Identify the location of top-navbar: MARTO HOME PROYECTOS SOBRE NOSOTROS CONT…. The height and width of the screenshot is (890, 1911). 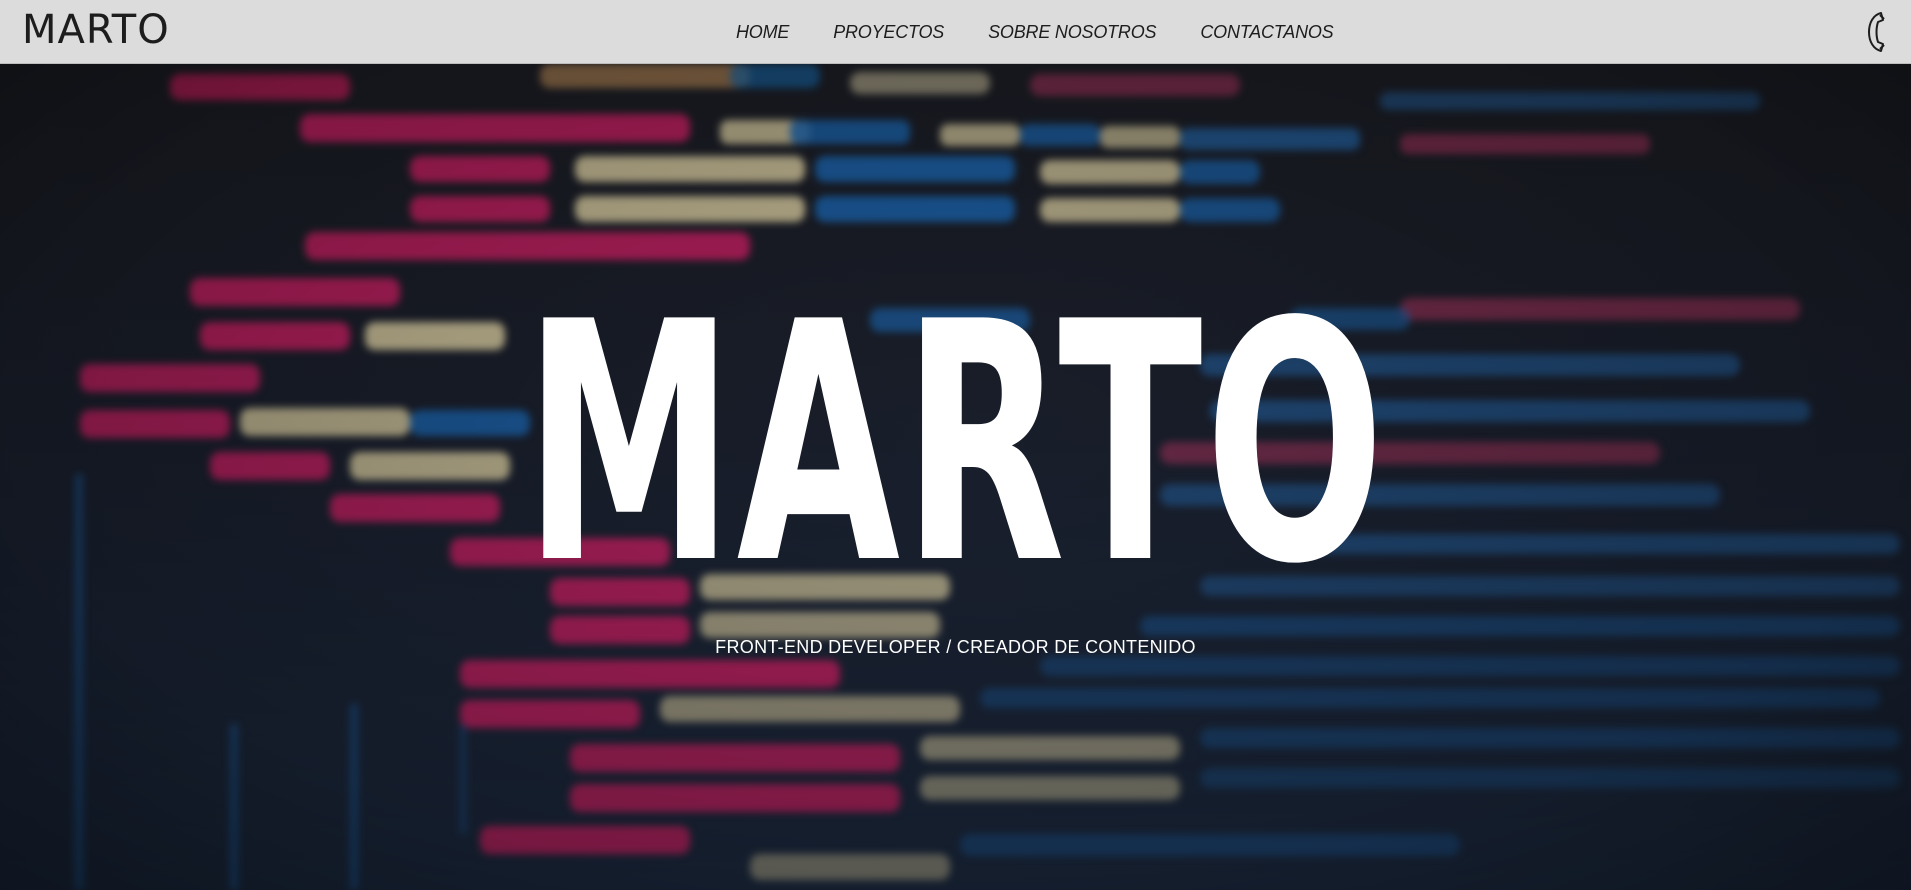
(955, 32).